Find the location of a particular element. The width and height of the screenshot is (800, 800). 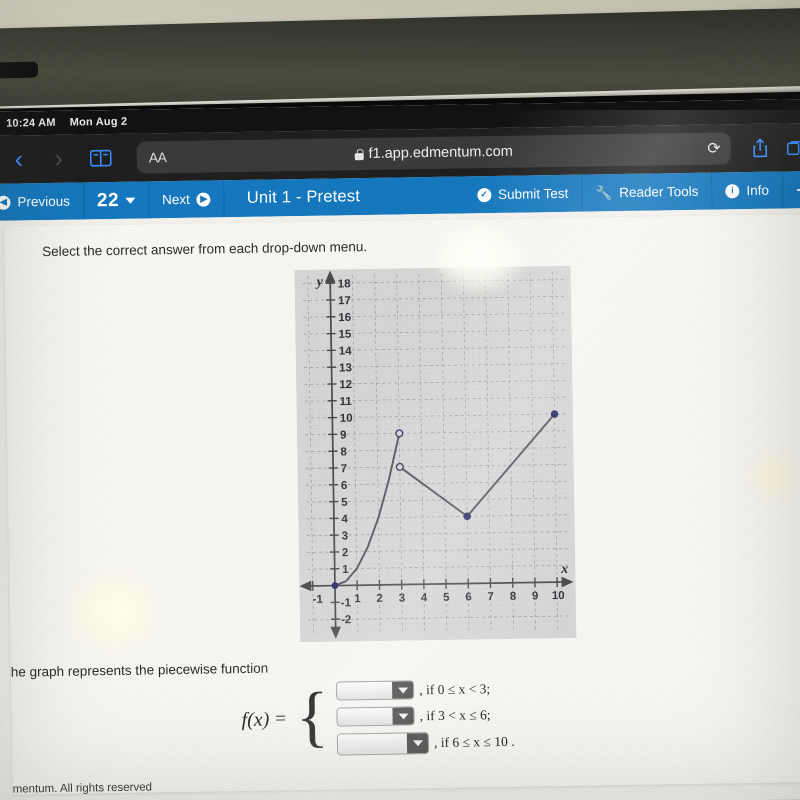

svg-text: 18 is located at coordinates (345, 284).